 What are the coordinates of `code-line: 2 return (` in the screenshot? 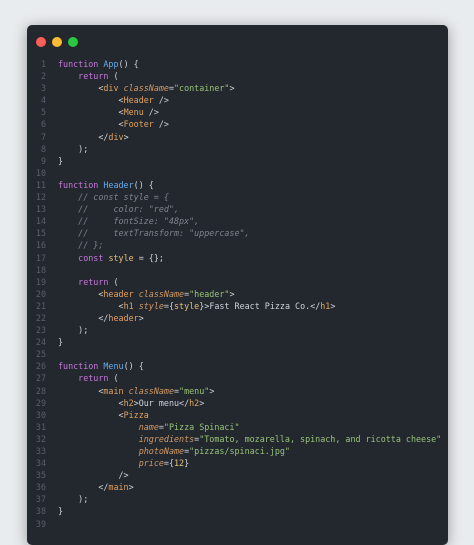 It's located at (237, 76).